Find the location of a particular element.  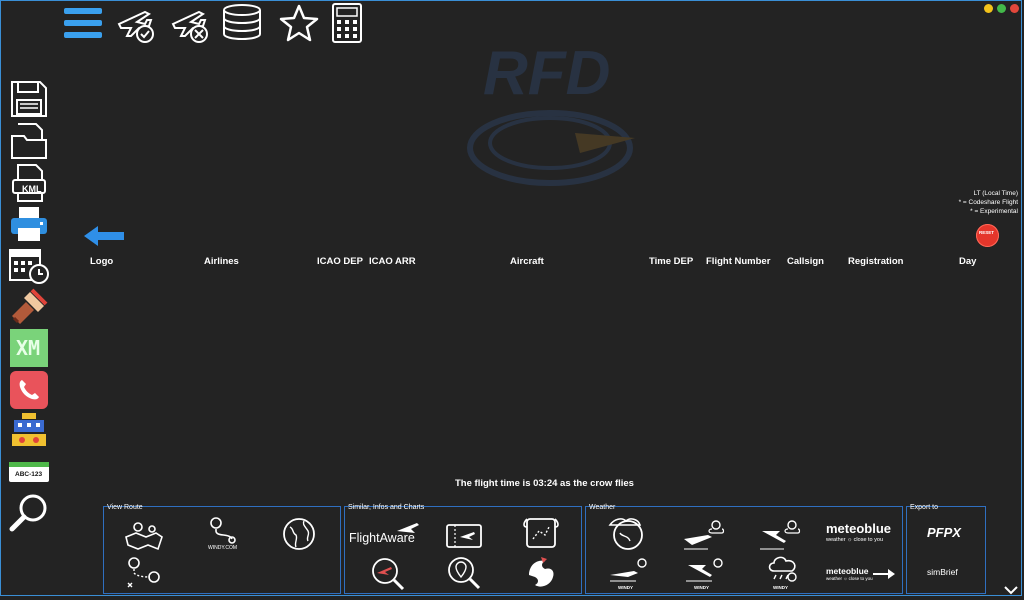

header-icao-dep: ICAO DEP is located at coordinates (340, 261).